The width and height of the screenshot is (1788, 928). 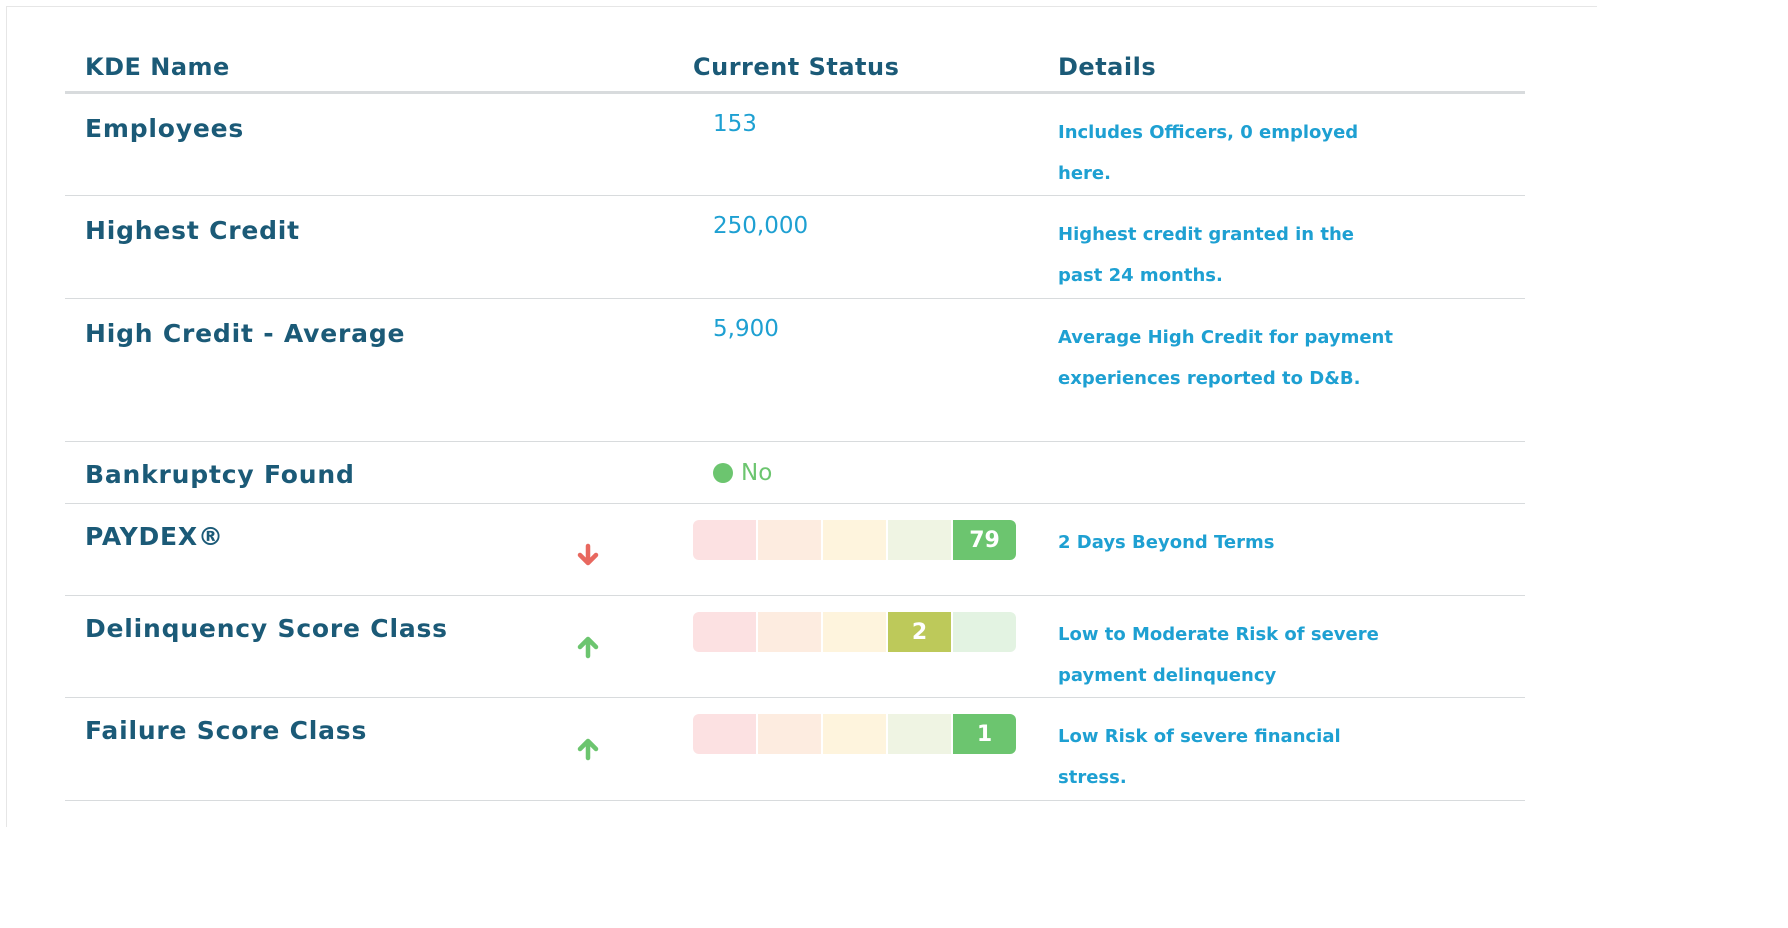 What do you see at coordinates (984, 734) in the screenshot?
I see `bar-segment-active: 1` at bounding box center [984, 734].